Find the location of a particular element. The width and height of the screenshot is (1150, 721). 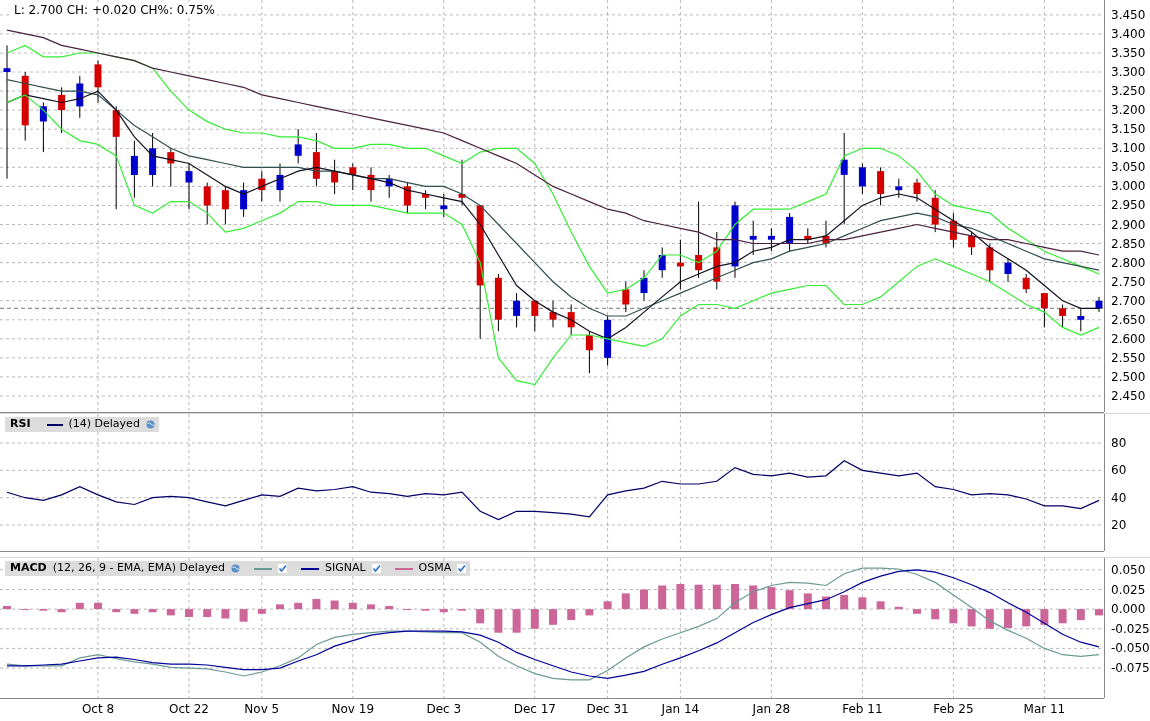

axis-label: -0.050 is located at coordinates (1130, 648).